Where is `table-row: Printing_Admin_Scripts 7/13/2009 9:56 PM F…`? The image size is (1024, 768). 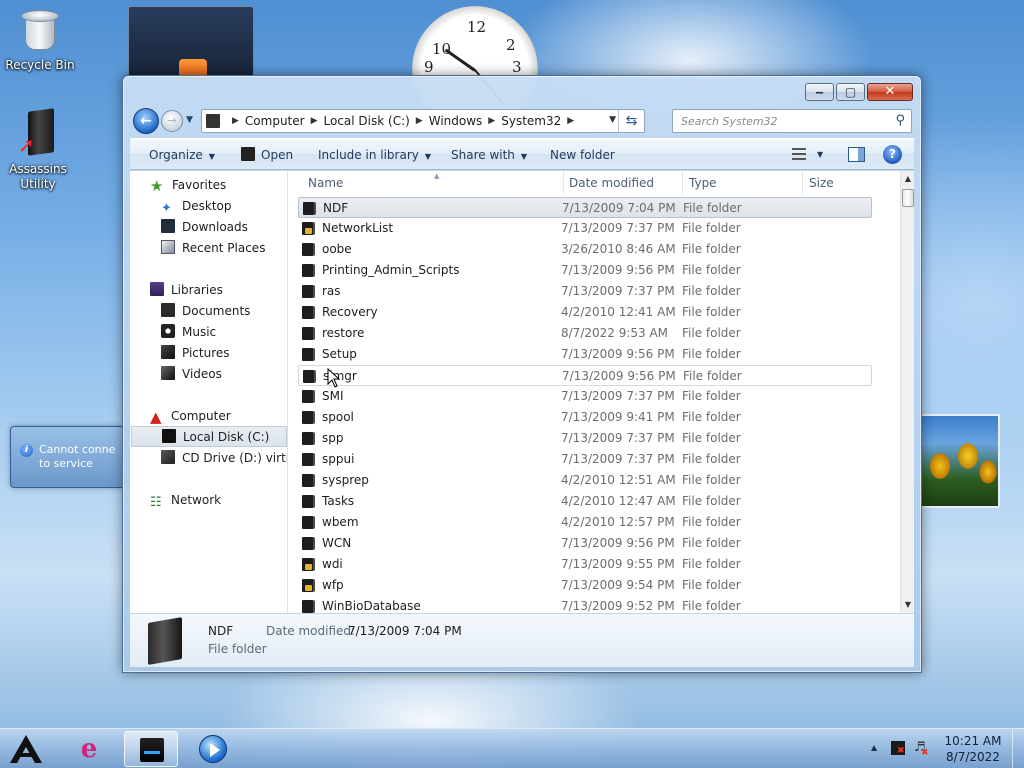 table-row: Printing_Admin_Scripts 7/13/2009 9:56 PM F… is located at coordinates (585, 270).